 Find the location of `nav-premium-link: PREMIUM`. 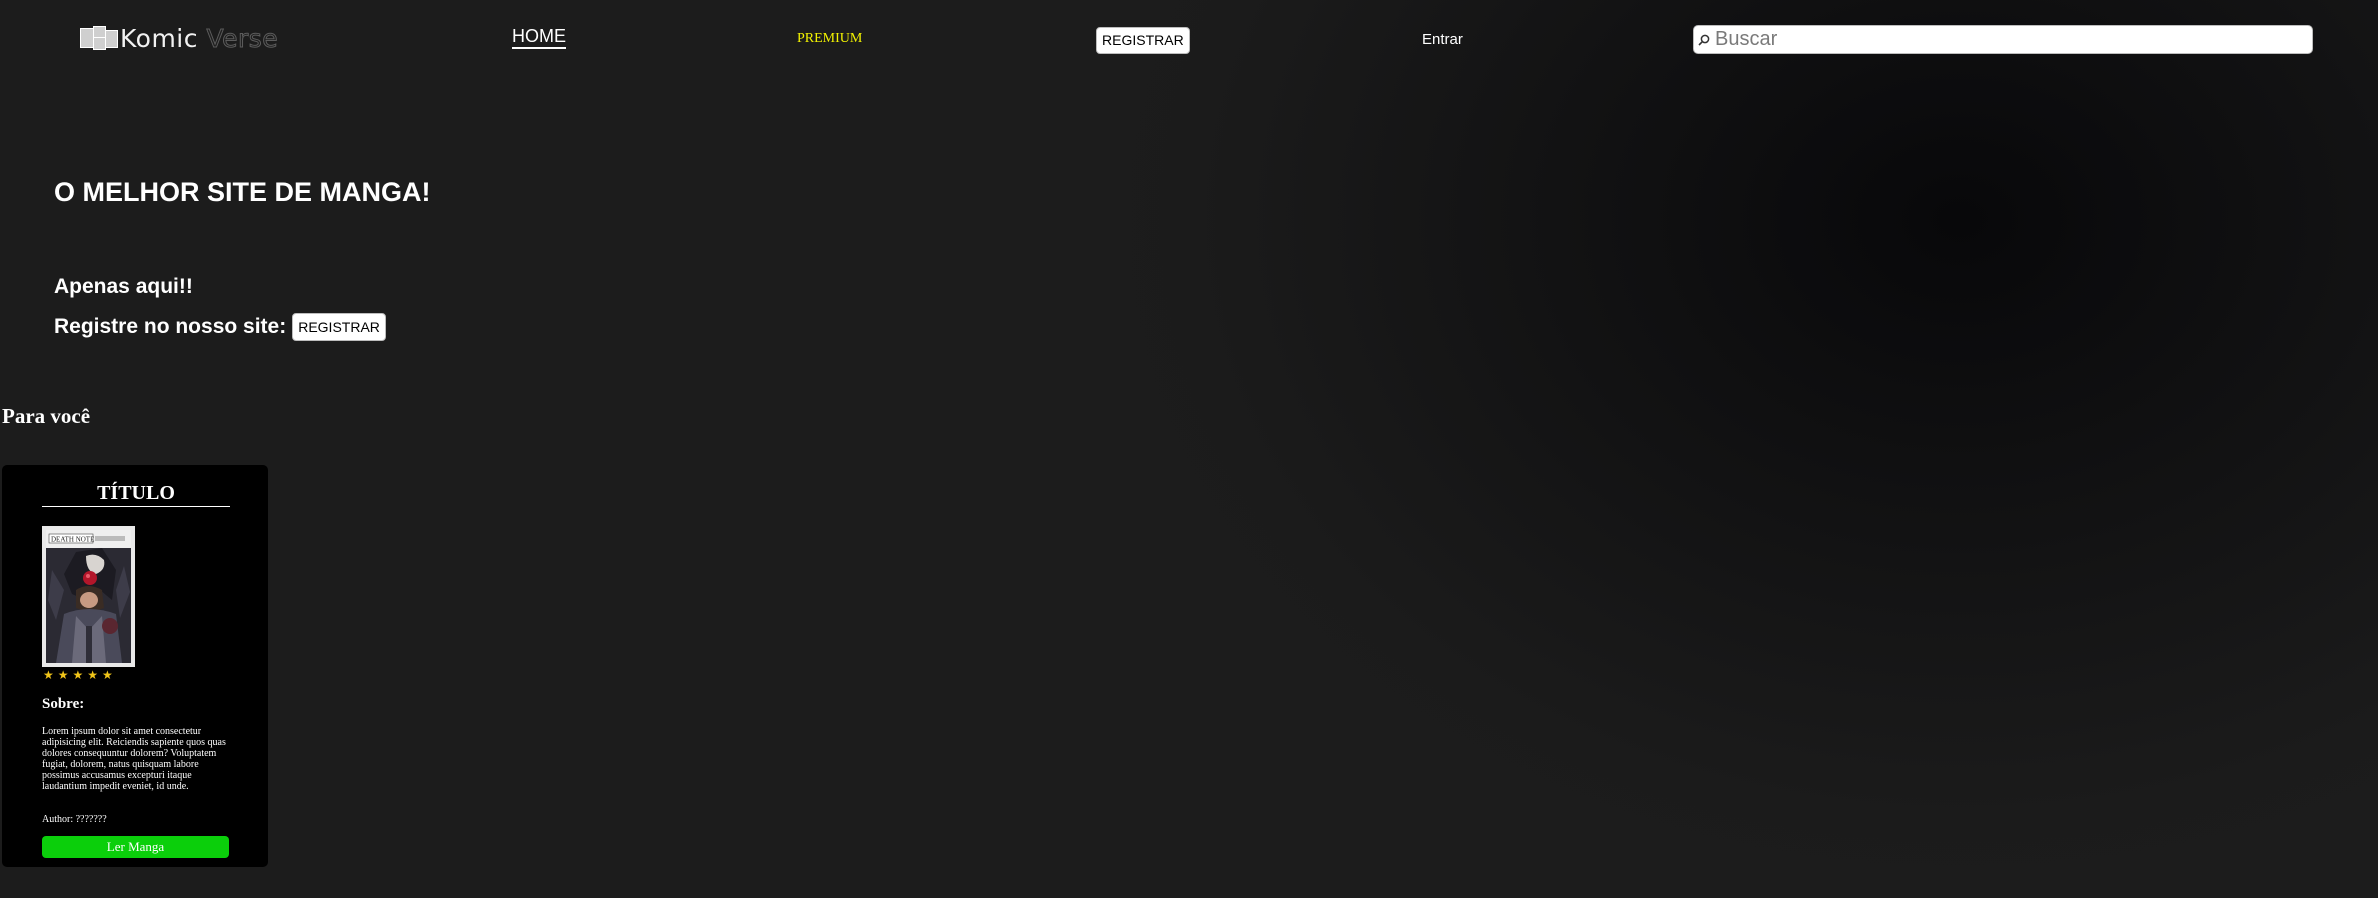

nav-premium-link: PREMIUM is located at coordinates (829, 39).